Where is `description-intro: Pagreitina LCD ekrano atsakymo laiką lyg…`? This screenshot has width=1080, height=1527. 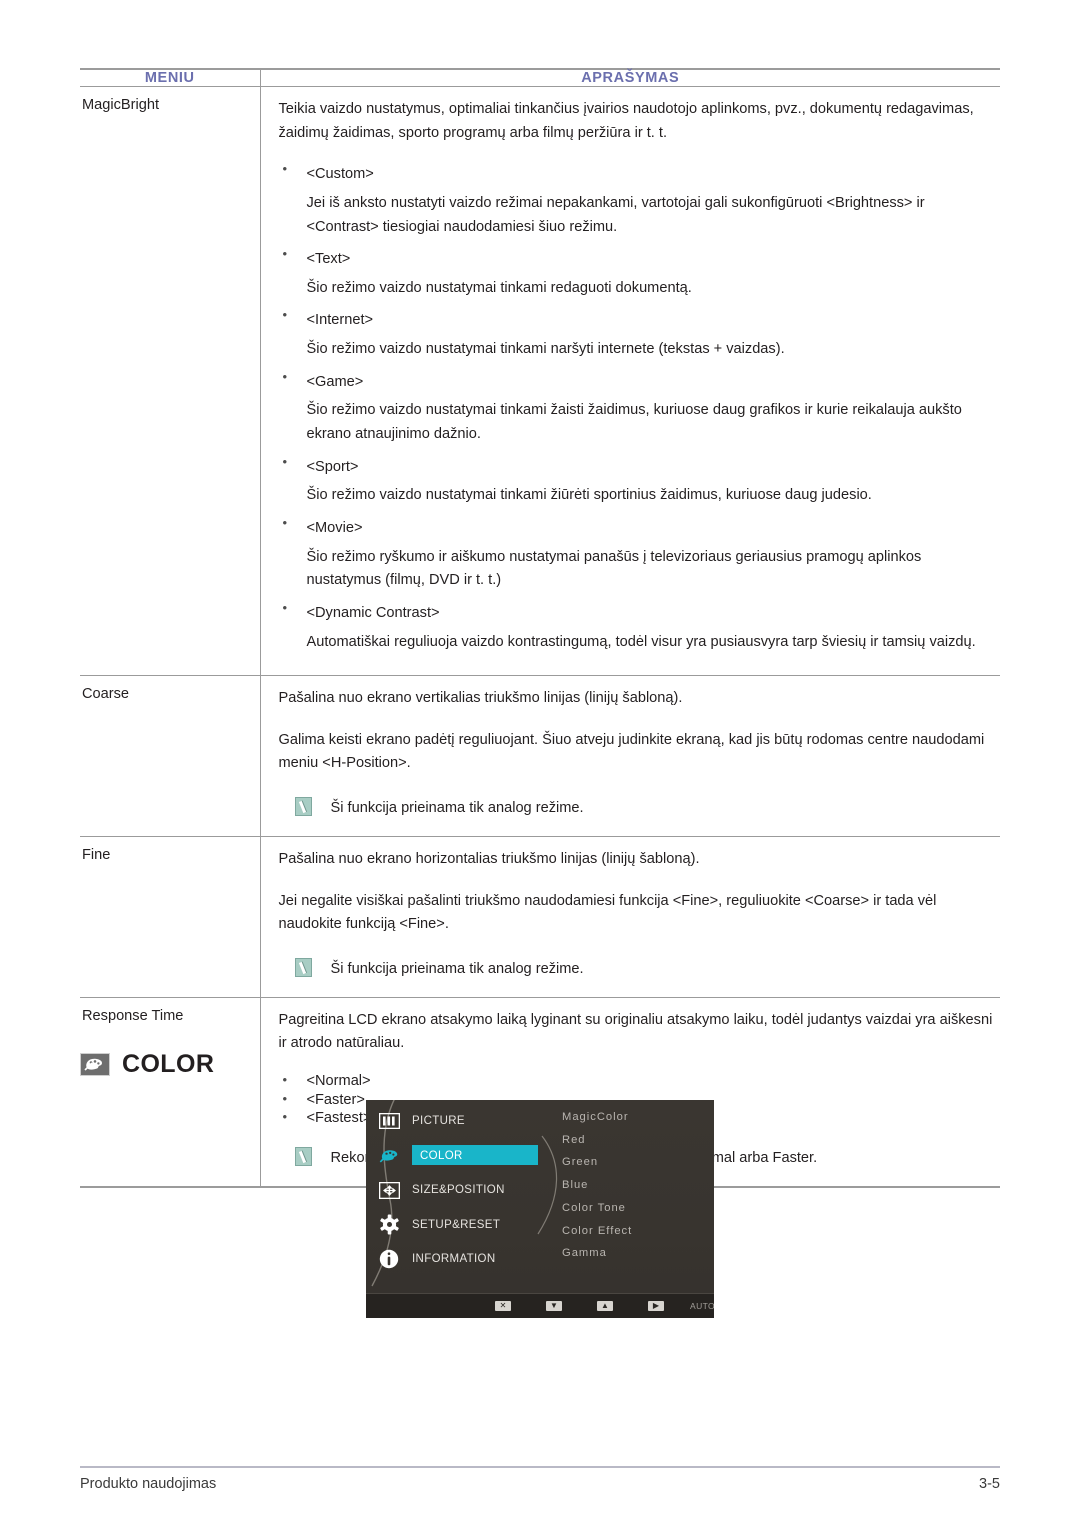
description-intro: Pagreitina LCD ekrano atsakymo laiką lyg… is located at coordinates (635, 1031).